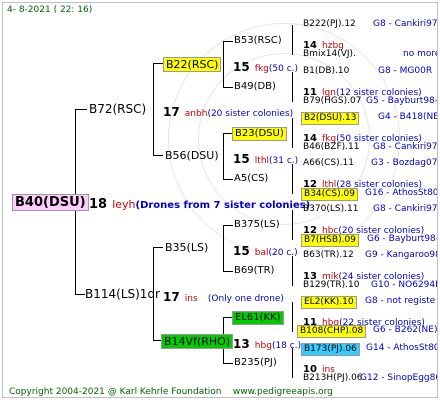 Image resolution: width=440 pixels, height=402 pixels. I want to click on g2-b-drone-info: 15 lthl(31 c.), so click(265, 158).